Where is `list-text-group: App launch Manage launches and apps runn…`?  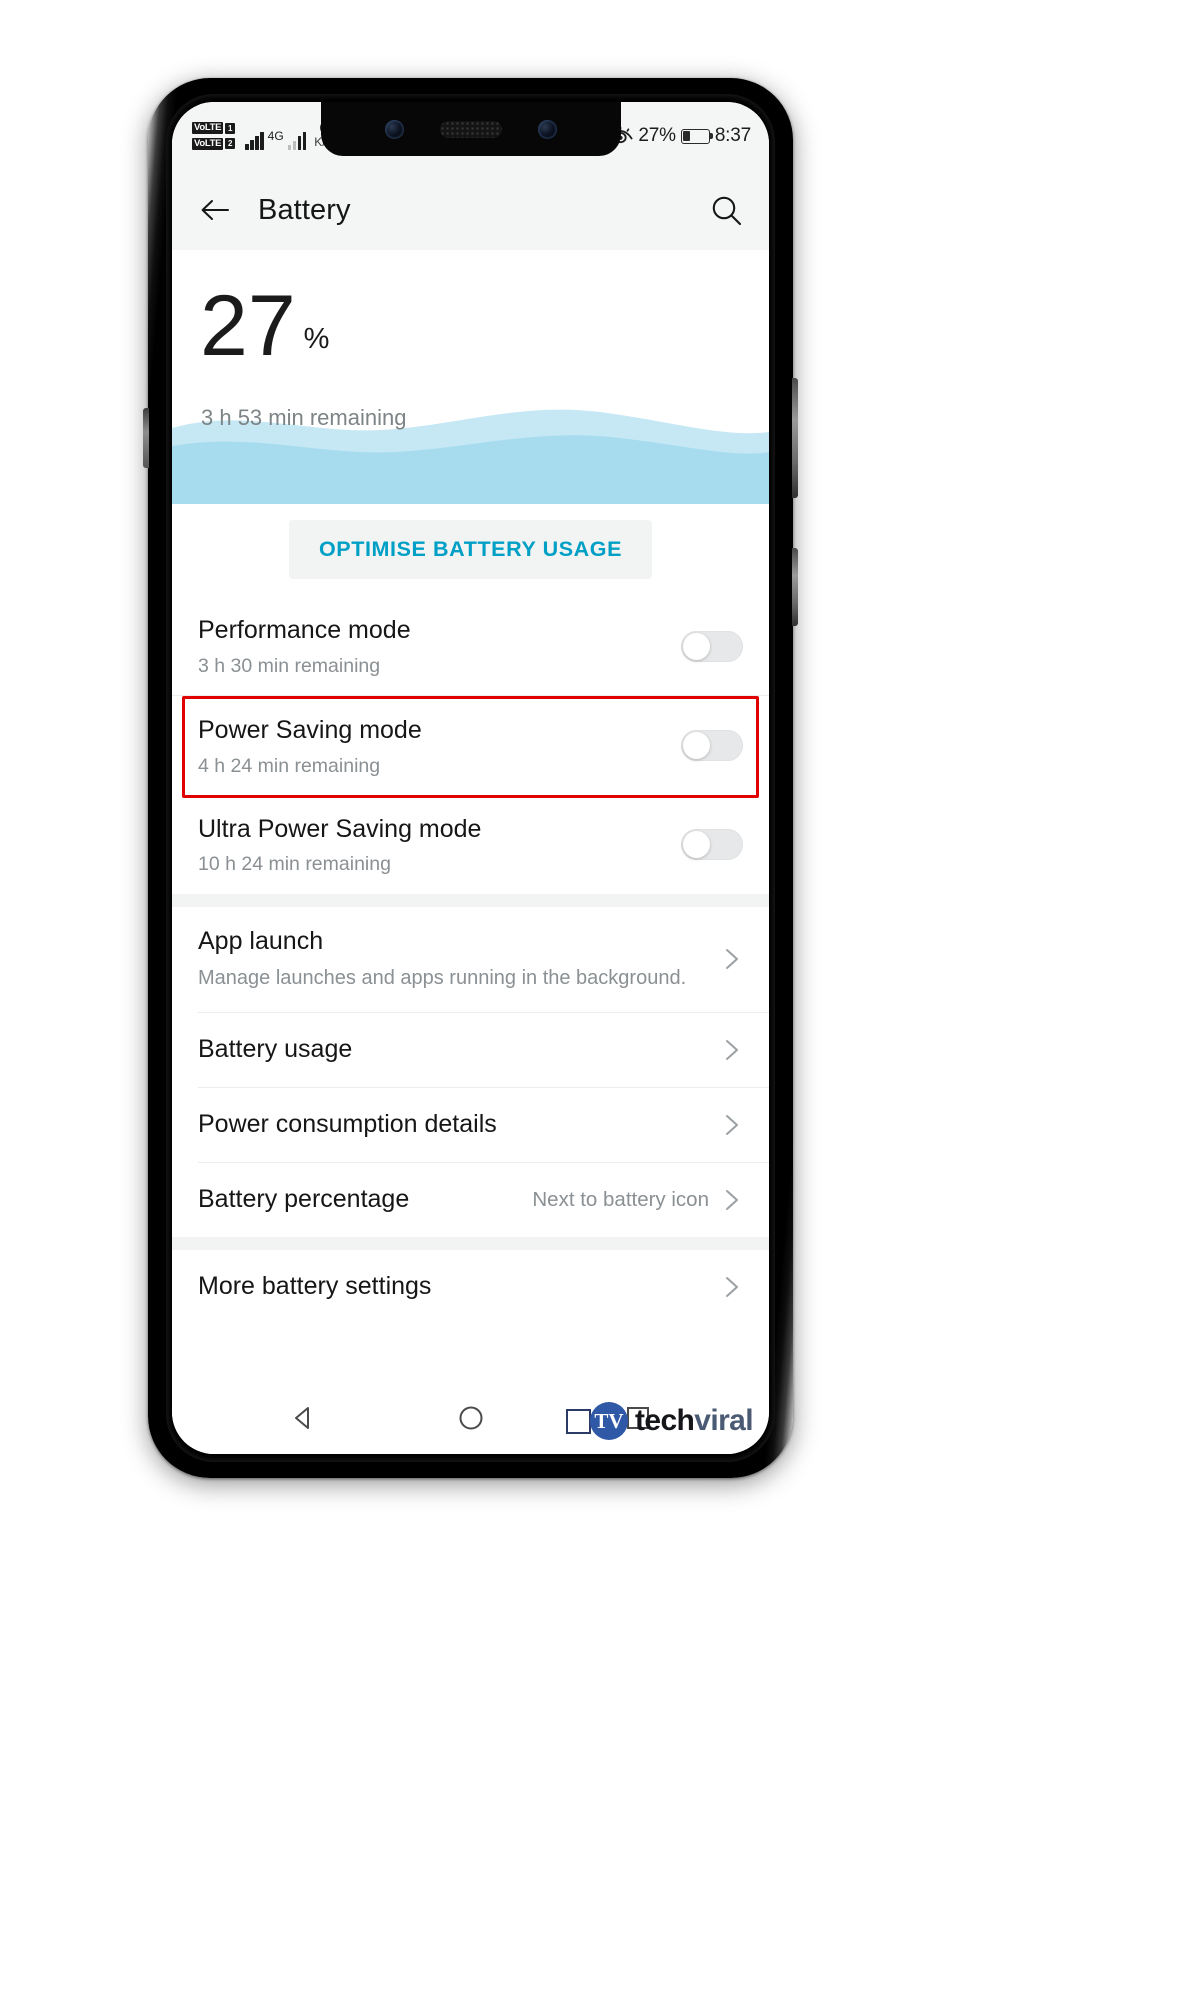
list-text-group: App launch Manage launches and apps runn… is located at coordinates (459, 959).